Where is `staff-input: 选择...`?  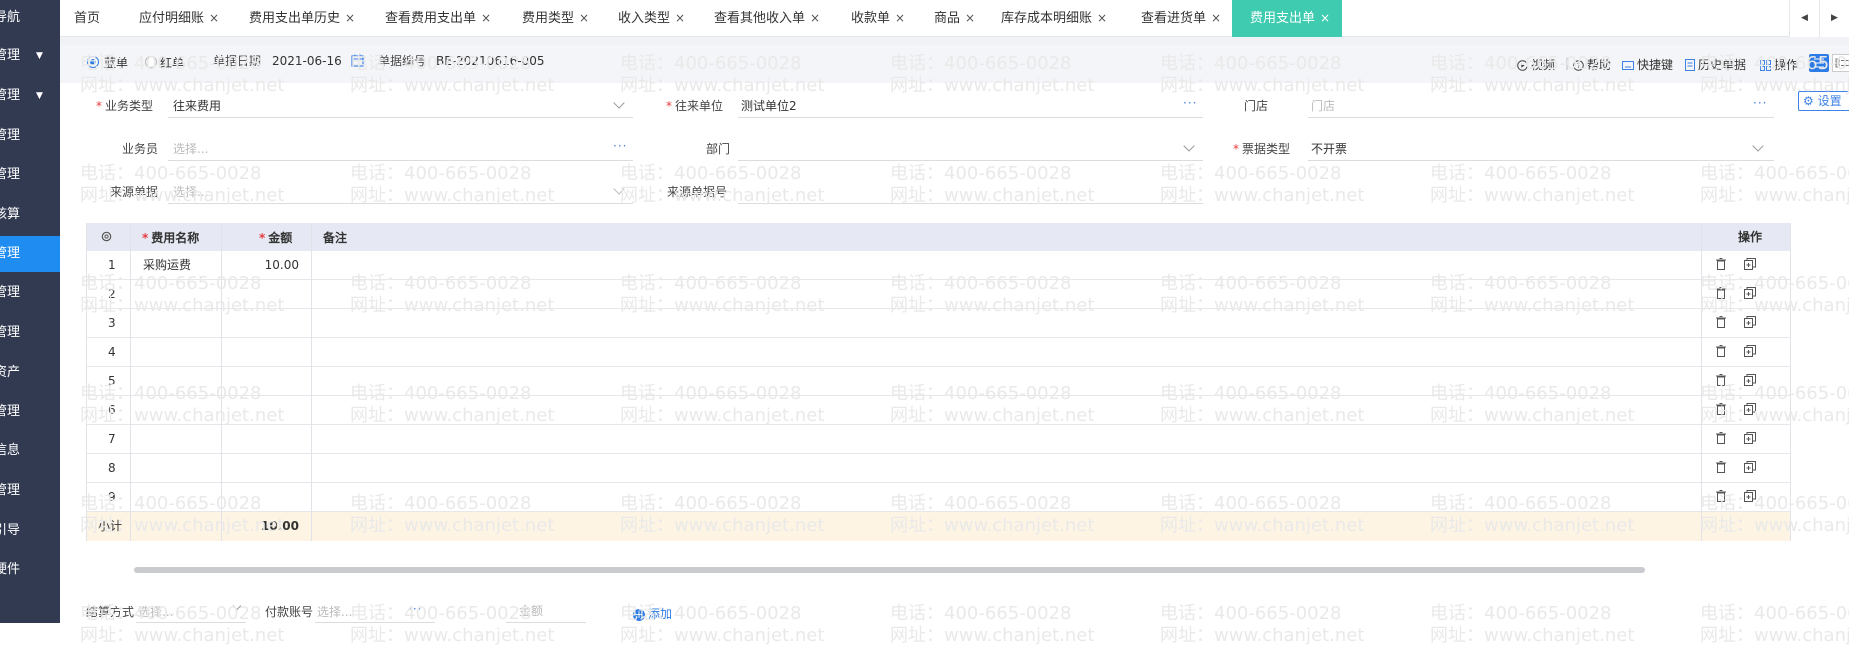
staff-input: 选择... is located at coordinates (190, 149).